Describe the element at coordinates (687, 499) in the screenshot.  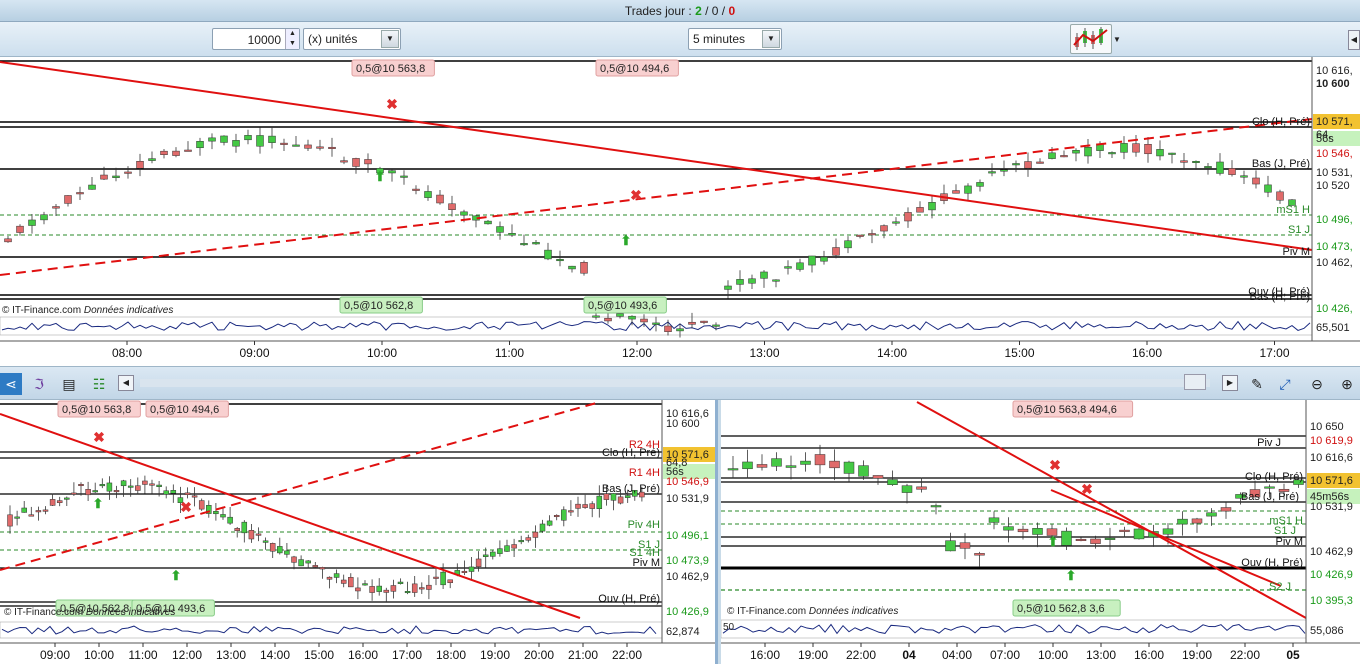
I see `price-label: 10 531,9` at that location.